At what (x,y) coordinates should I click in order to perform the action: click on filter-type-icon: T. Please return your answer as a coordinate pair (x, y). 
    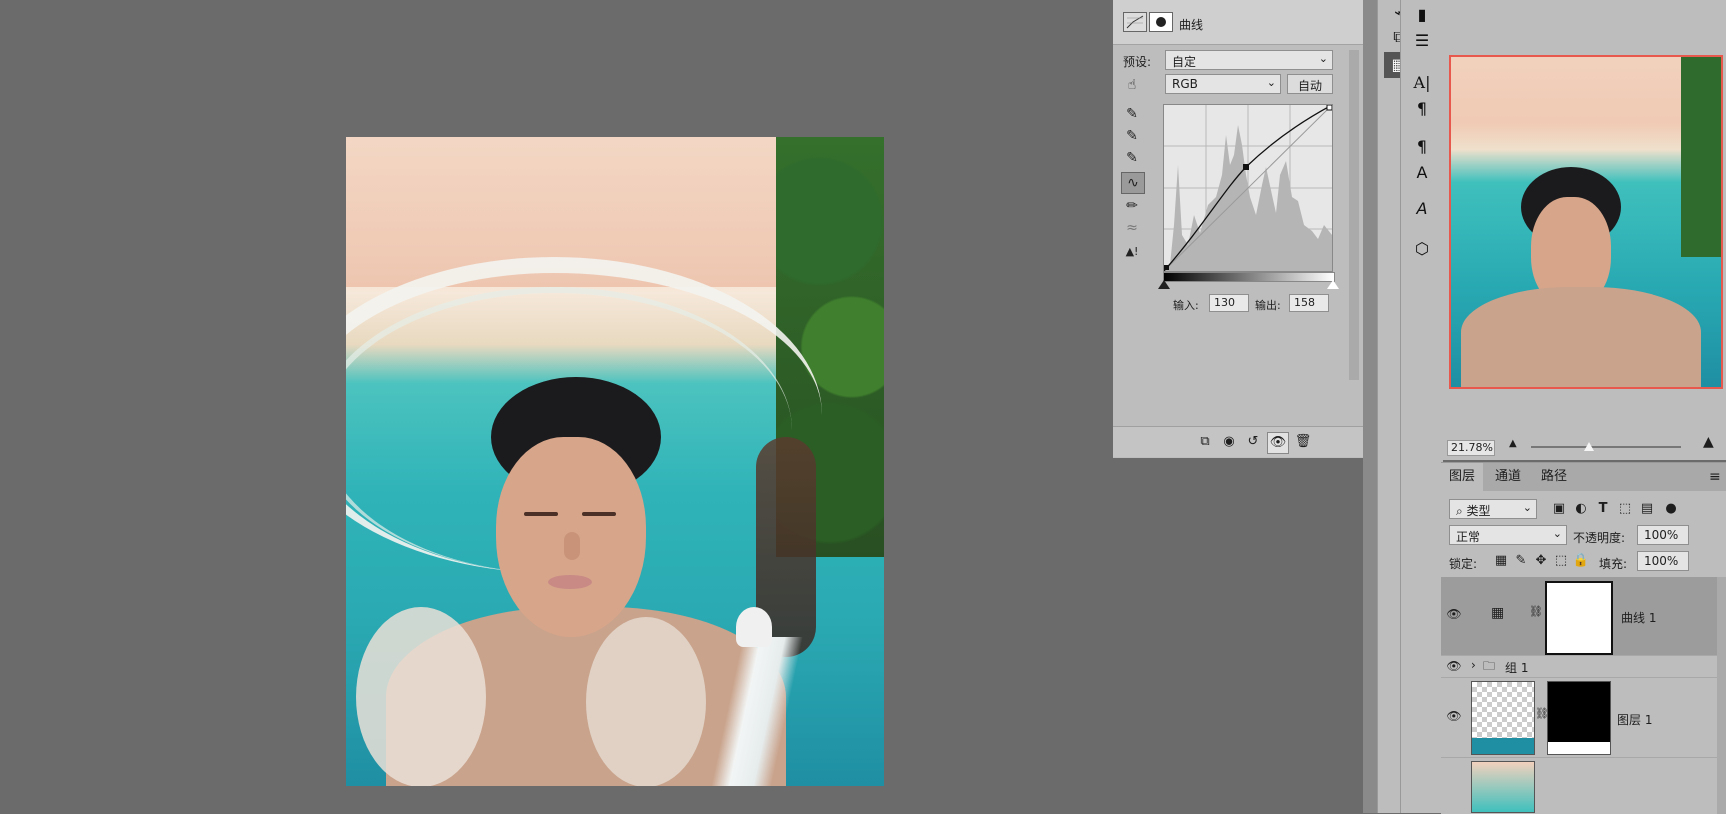
    Looking at the image, I should click on (1603, 509).